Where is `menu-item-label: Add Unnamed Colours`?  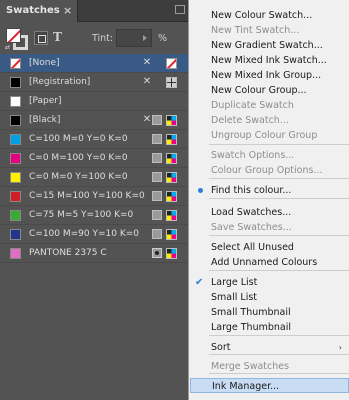 menu-item-label: Add Unnamed Colours is located at coordinates (264, 262).